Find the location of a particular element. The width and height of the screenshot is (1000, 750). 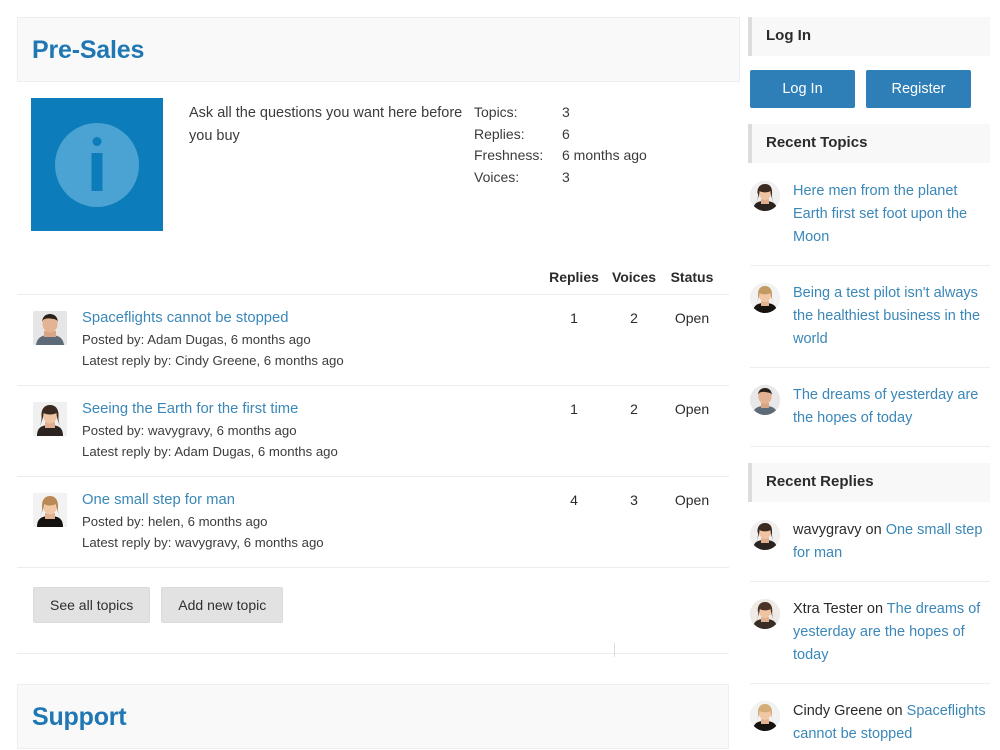

column-header-replies: Replies is located at coordinates (574, 277).